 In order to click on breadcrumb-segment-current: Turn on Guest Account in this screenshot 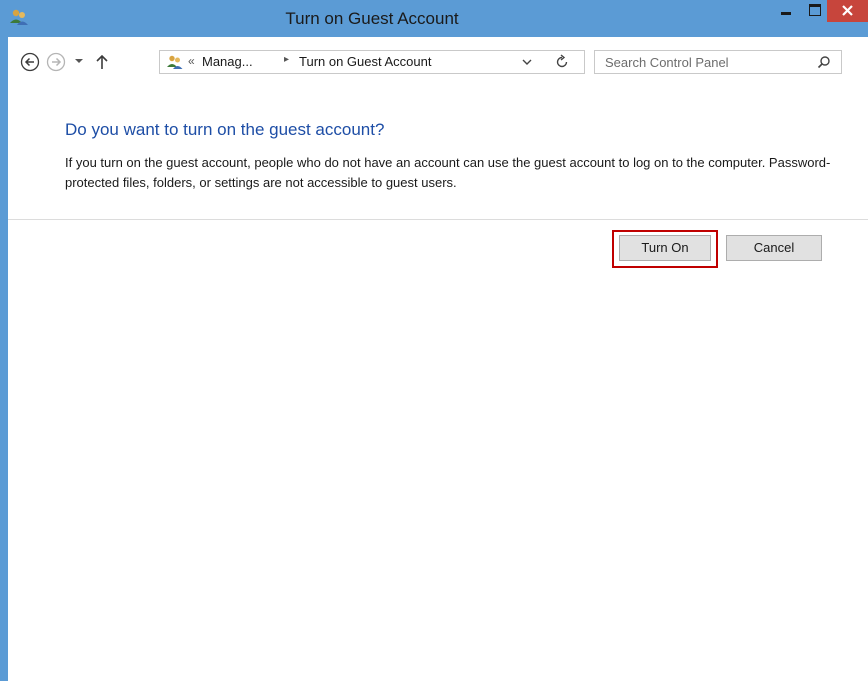, I will do `click(365, 61)`.